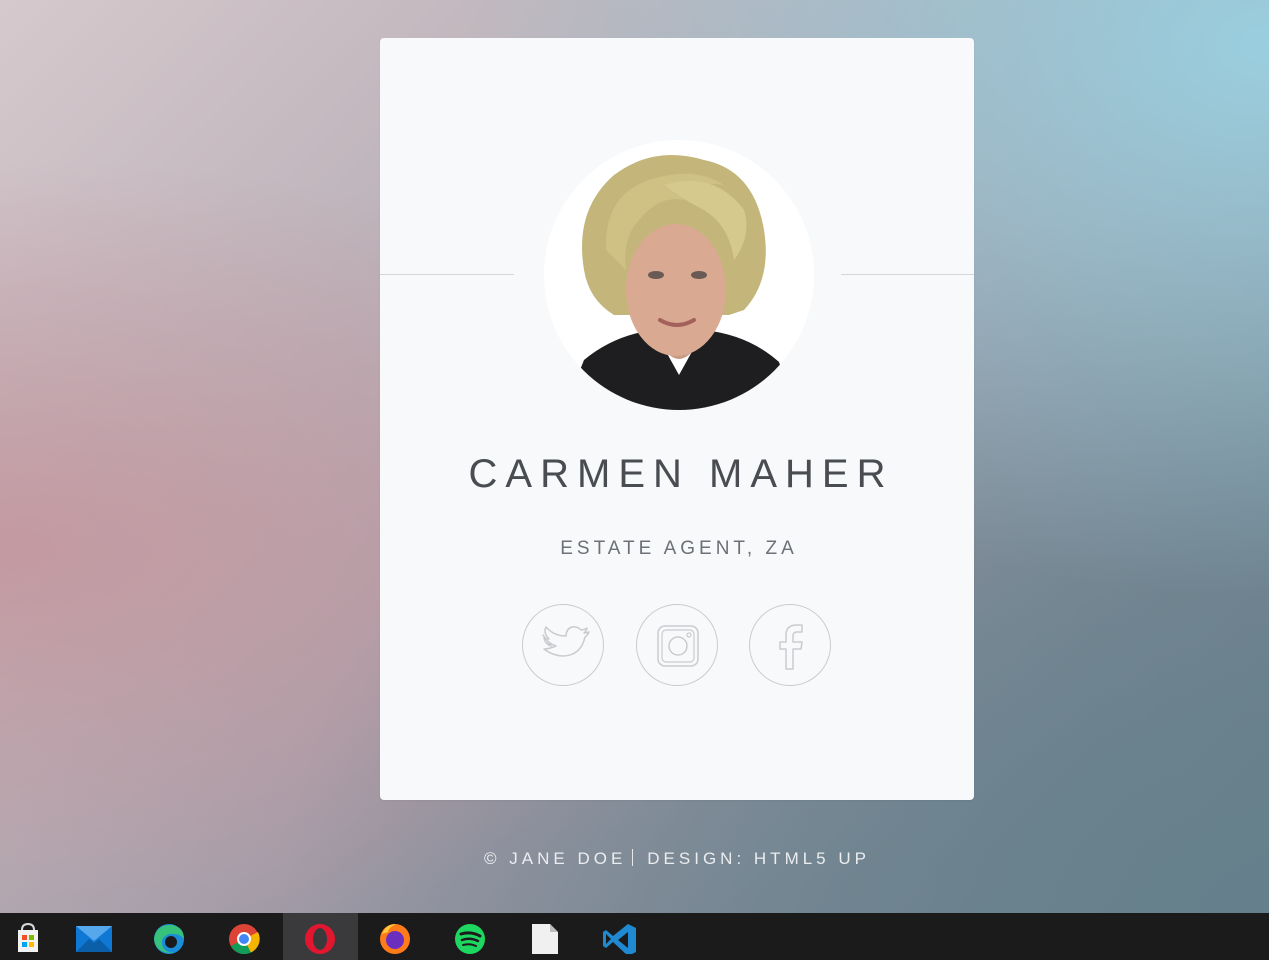 The height and width of the screenshot is (960, 1269). Describe the element at coordinates (545, 939) in the screenshot. I see `file-icon` at that location.